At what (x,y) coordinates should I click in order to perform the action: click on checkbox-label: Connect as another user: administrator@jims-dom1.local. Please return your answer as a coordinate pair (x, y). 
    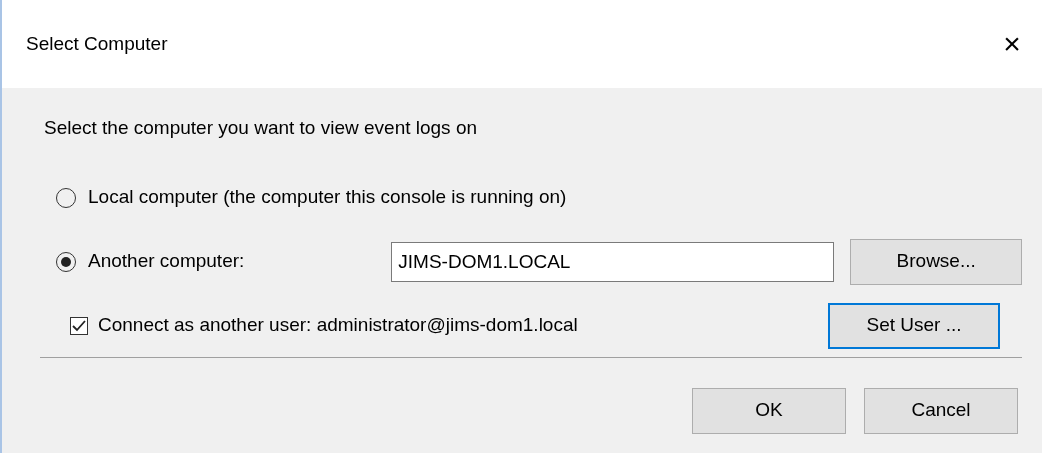
    Looking at the image, I should click on (463, 325).